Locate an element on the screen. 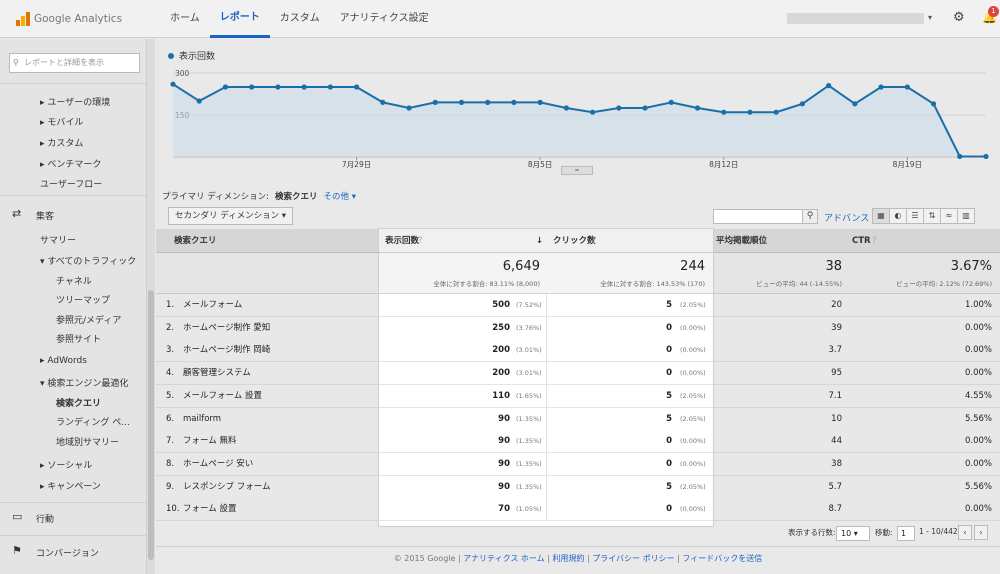 Image resolution: width=1000 pixels, height=574 pixels. sidebar-search-input: ⚲ レポートと詳細を表示 is located at coordinates (74, 63).